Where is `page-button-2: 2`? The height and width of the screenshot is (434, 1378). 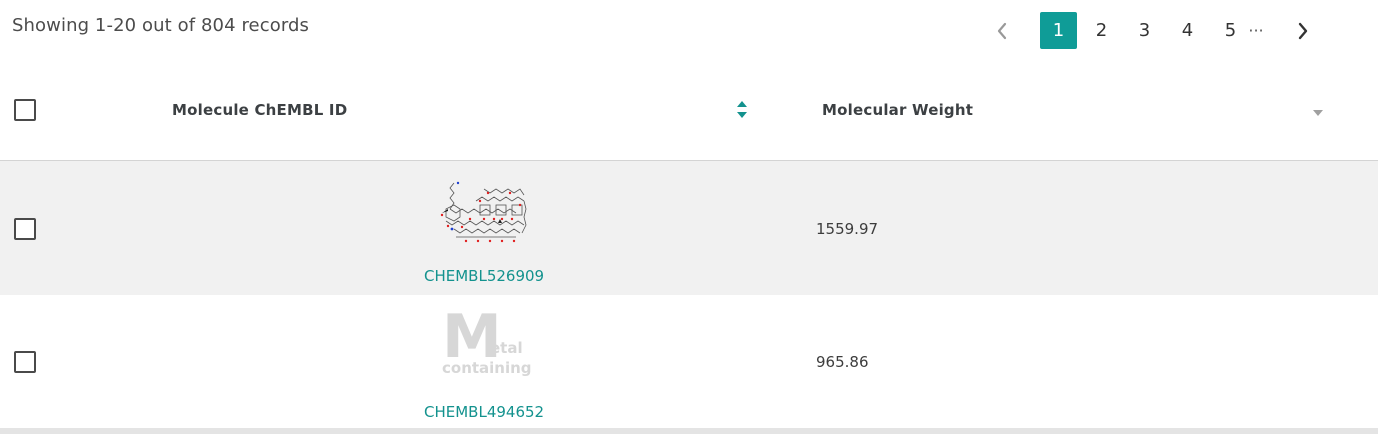 page-button-2: 2 is located at coordinates (1101, 30).